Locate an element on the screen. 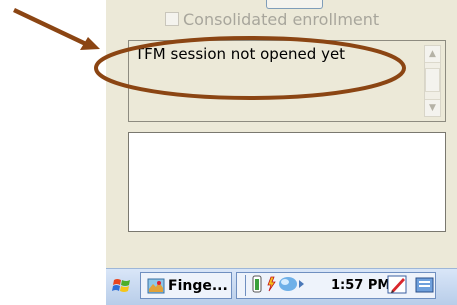 This screenshot has width=457, height=305. battery-icon is located at coordinates (257, 286).